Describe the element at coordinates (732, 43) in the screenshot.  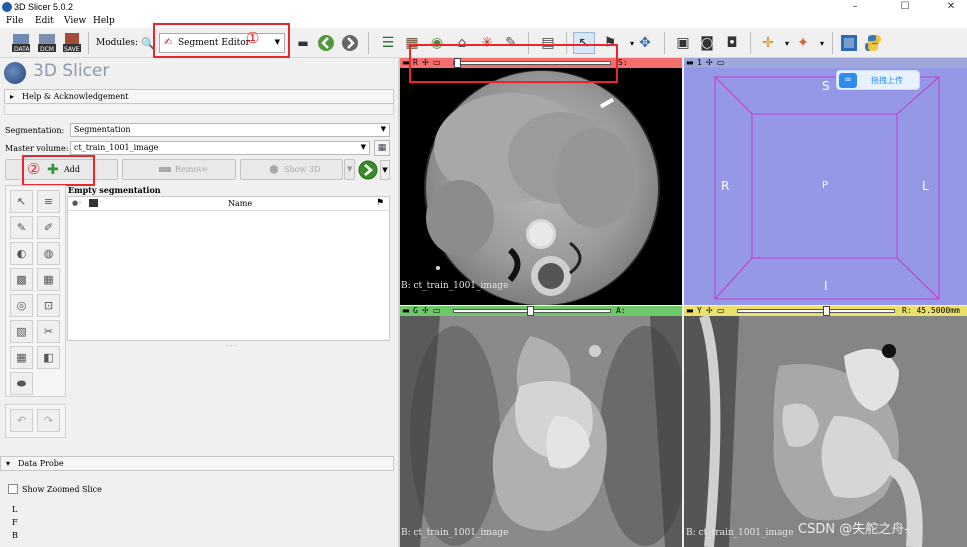
I see `capture-icon: ◘` at that location.